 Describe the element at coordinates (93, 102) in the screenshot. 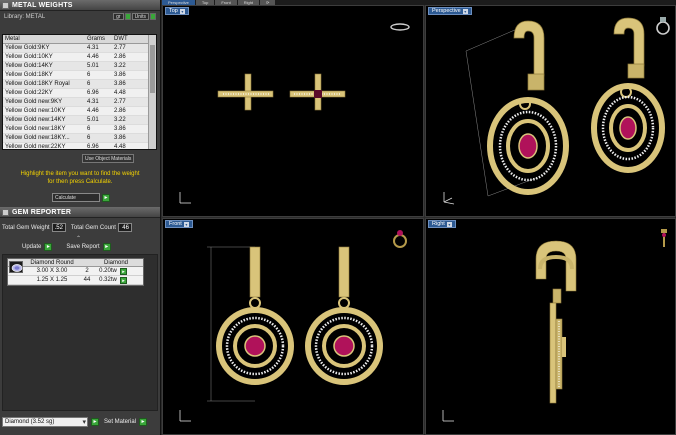

I see `metal-cell-grams: 4.31` at that location.